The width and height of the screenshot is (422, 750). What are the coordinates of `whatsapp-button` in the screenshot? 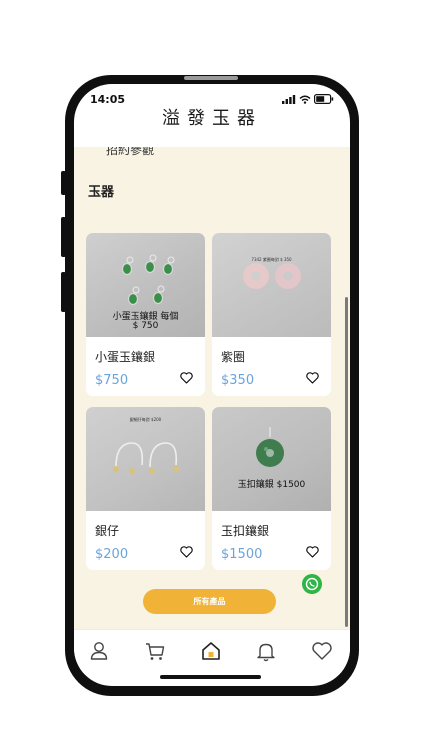 It's located at (312, 584).